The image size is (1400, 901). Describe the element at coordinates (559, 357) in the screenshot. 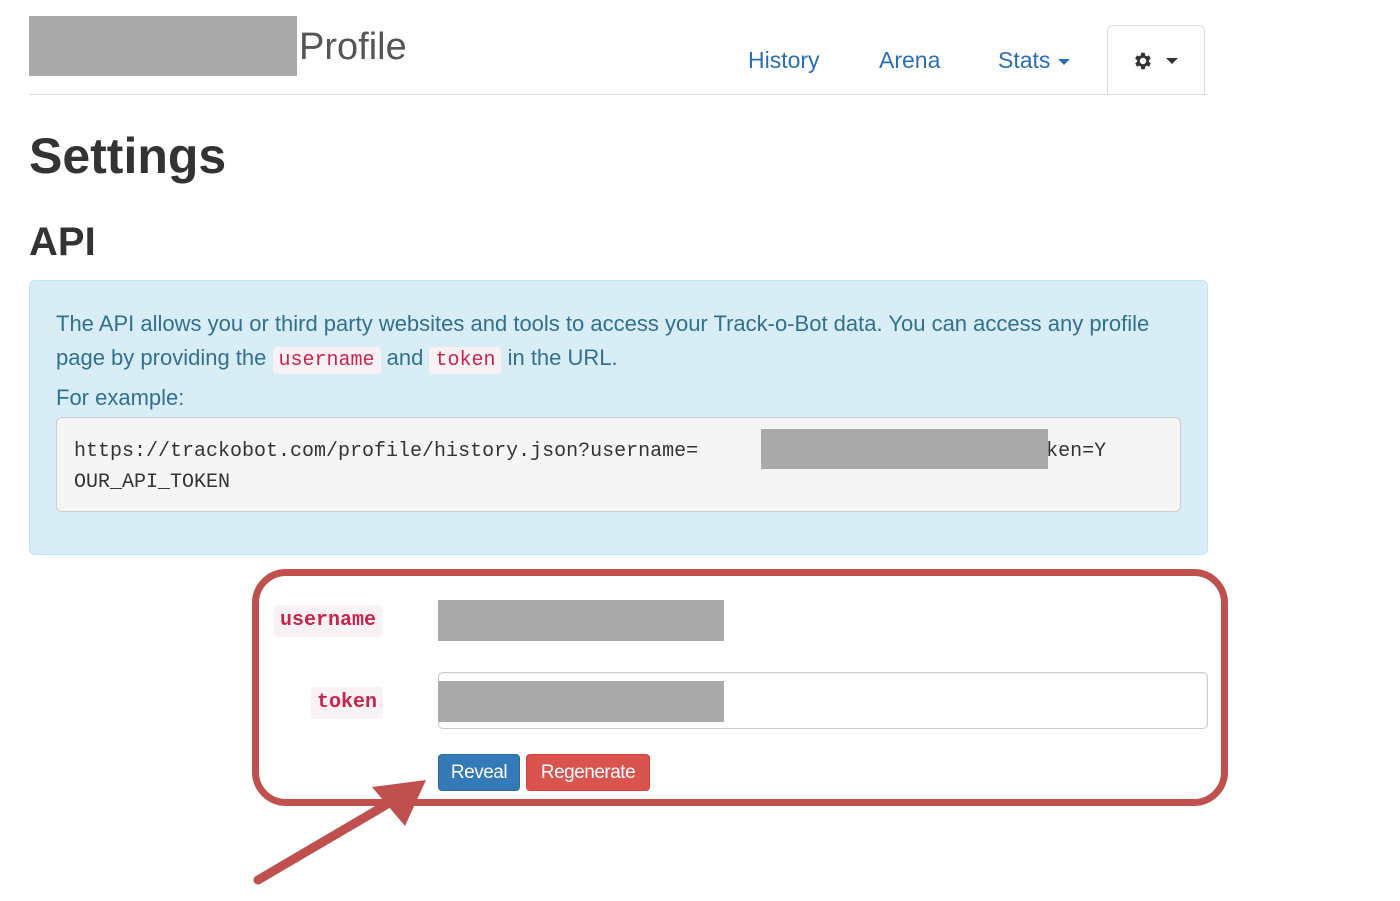

I see `api-description-text: in the URL.` at that location.